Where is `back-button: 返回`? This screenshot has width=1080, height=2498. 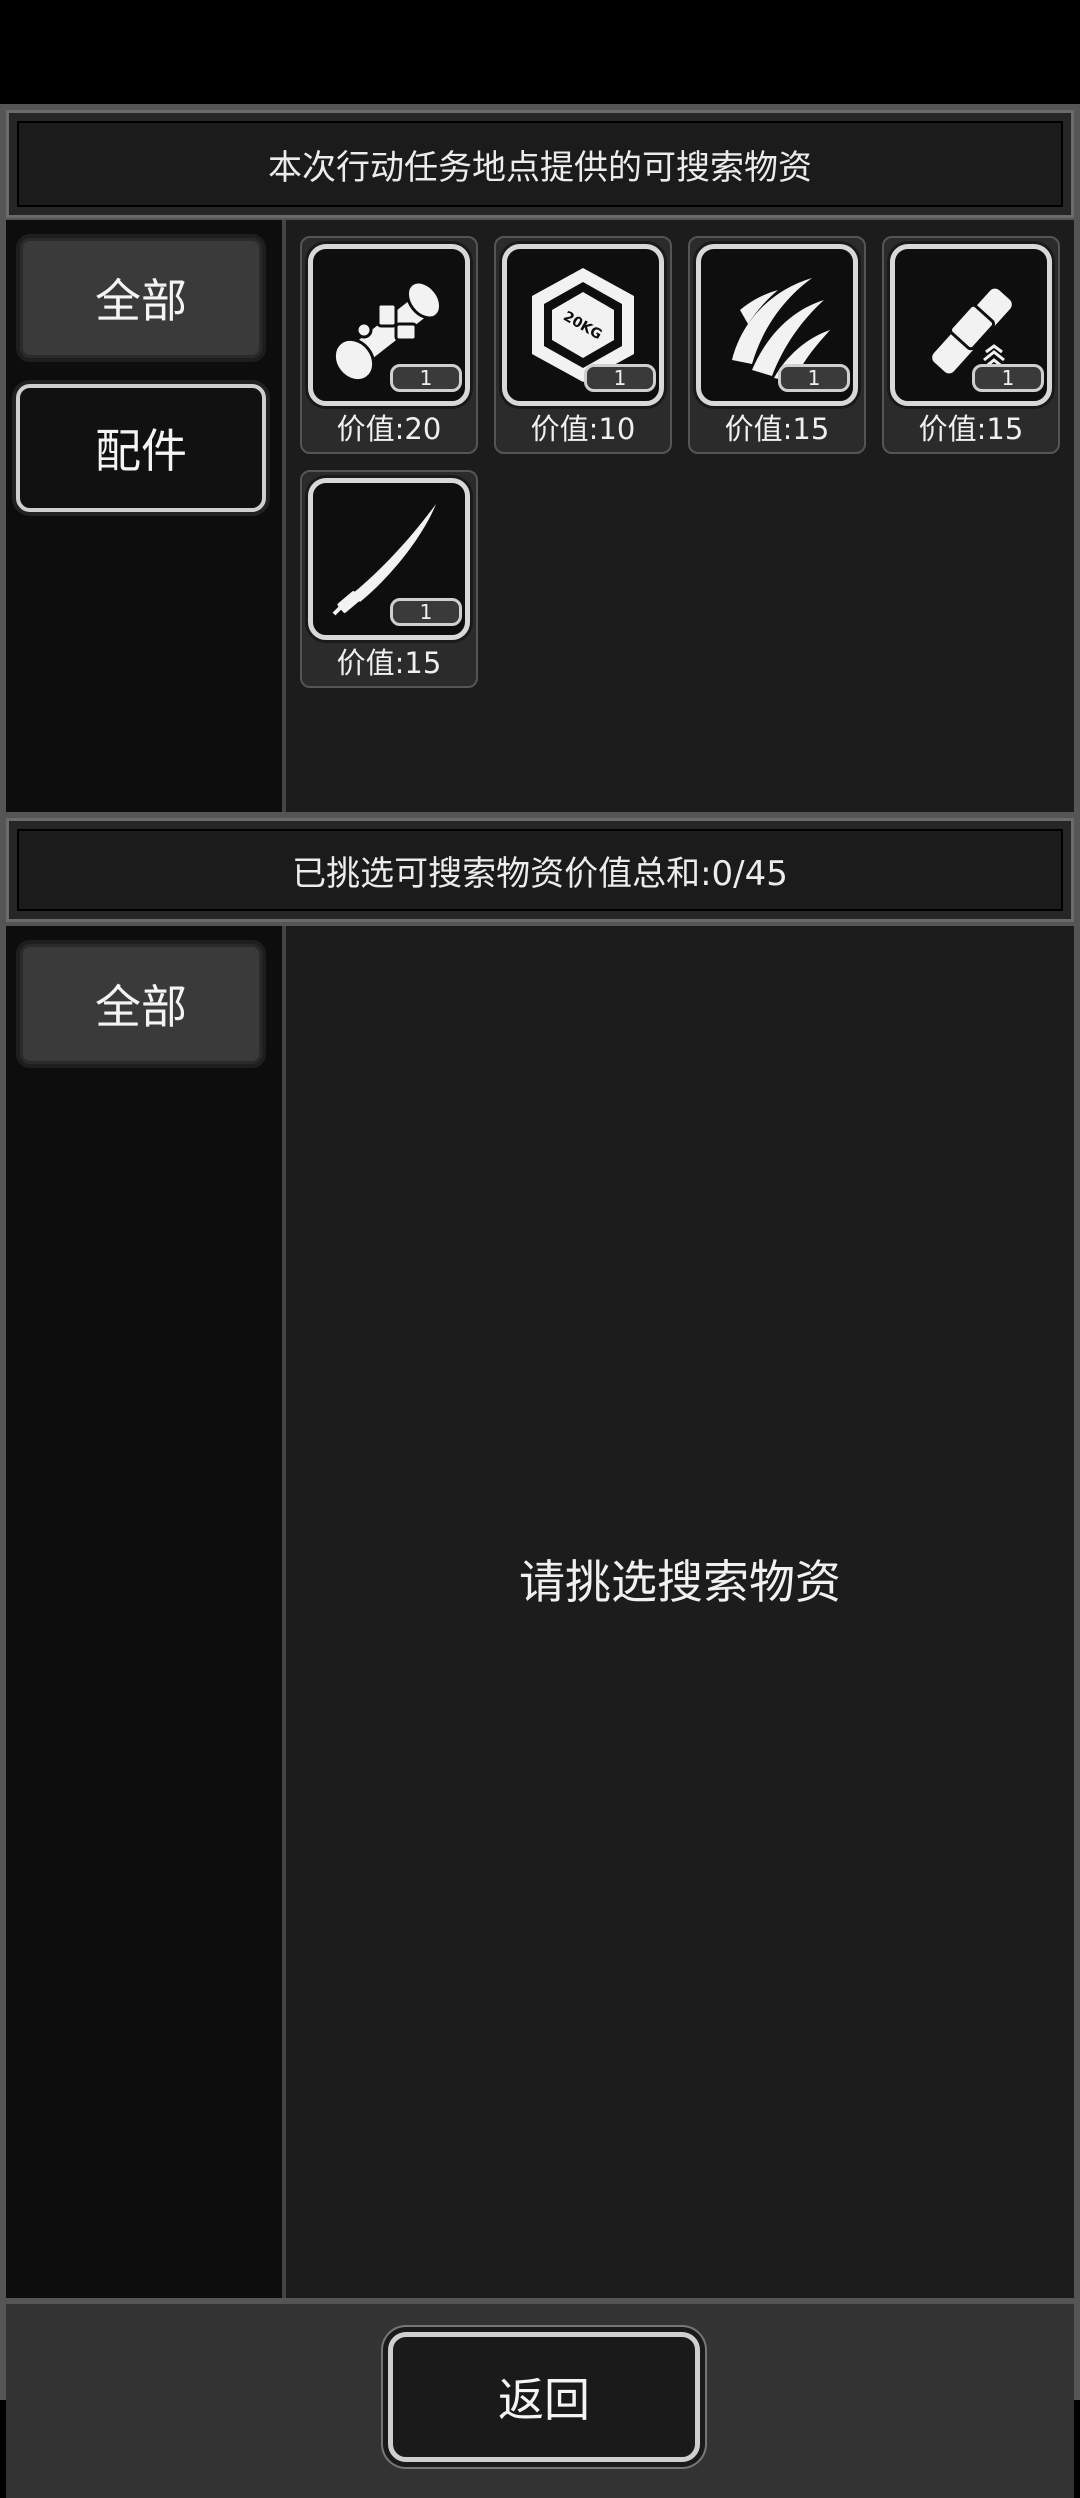 back-button: 返回 is located at coordinates (544, 2397).